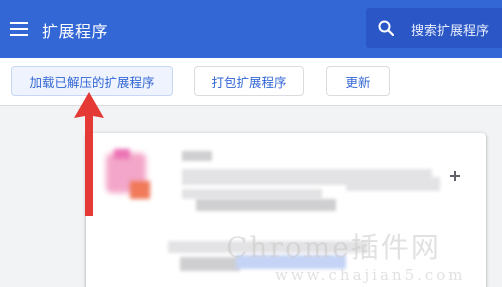  What do you see at coordinates (266, 205) in the screenshot?
I see `extension-id-redacted` at bounding box center [266, 205].